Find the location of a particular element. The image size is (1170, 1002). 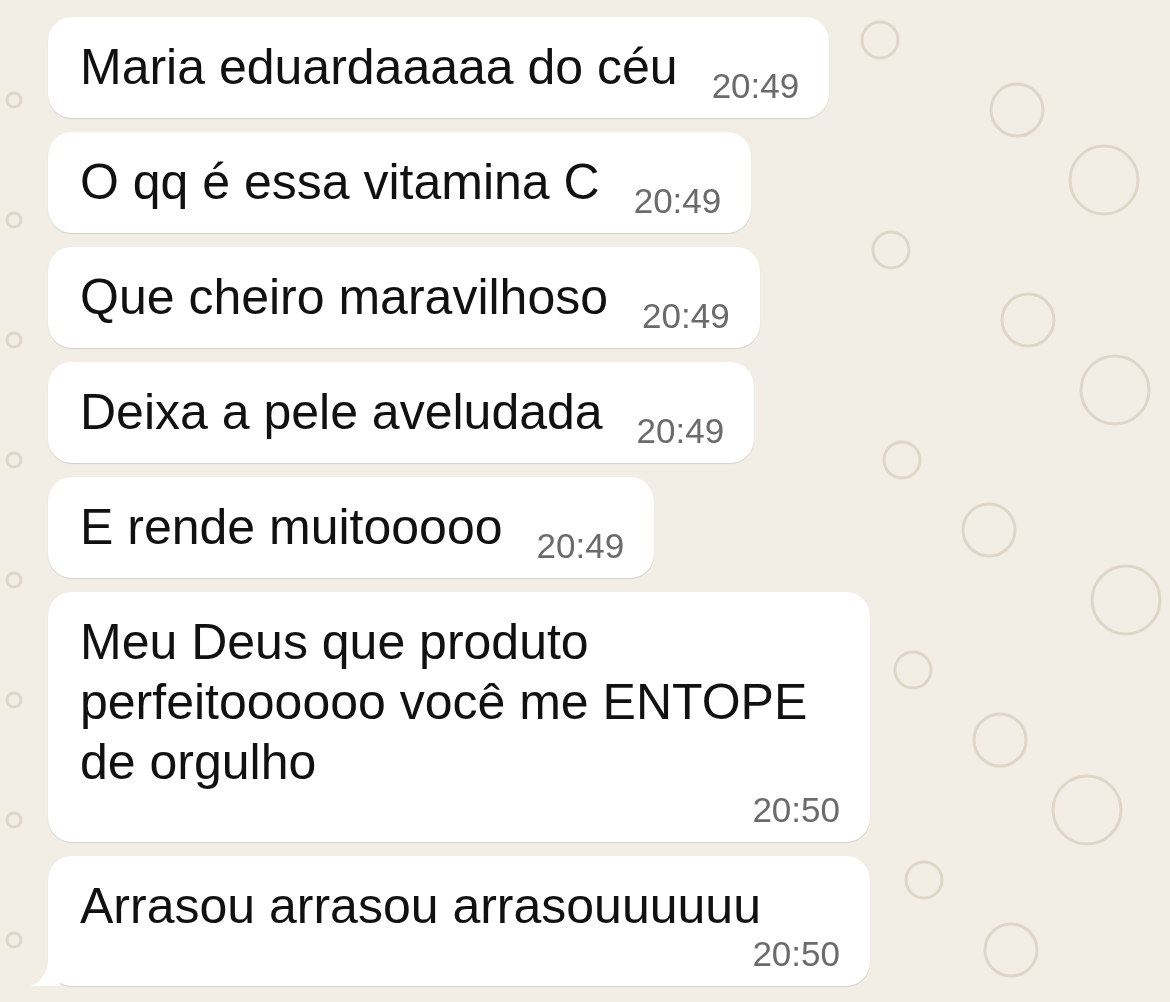

message-text: Arrasou arrasou arrasouuuuuu is located at coordinates (420, 906).